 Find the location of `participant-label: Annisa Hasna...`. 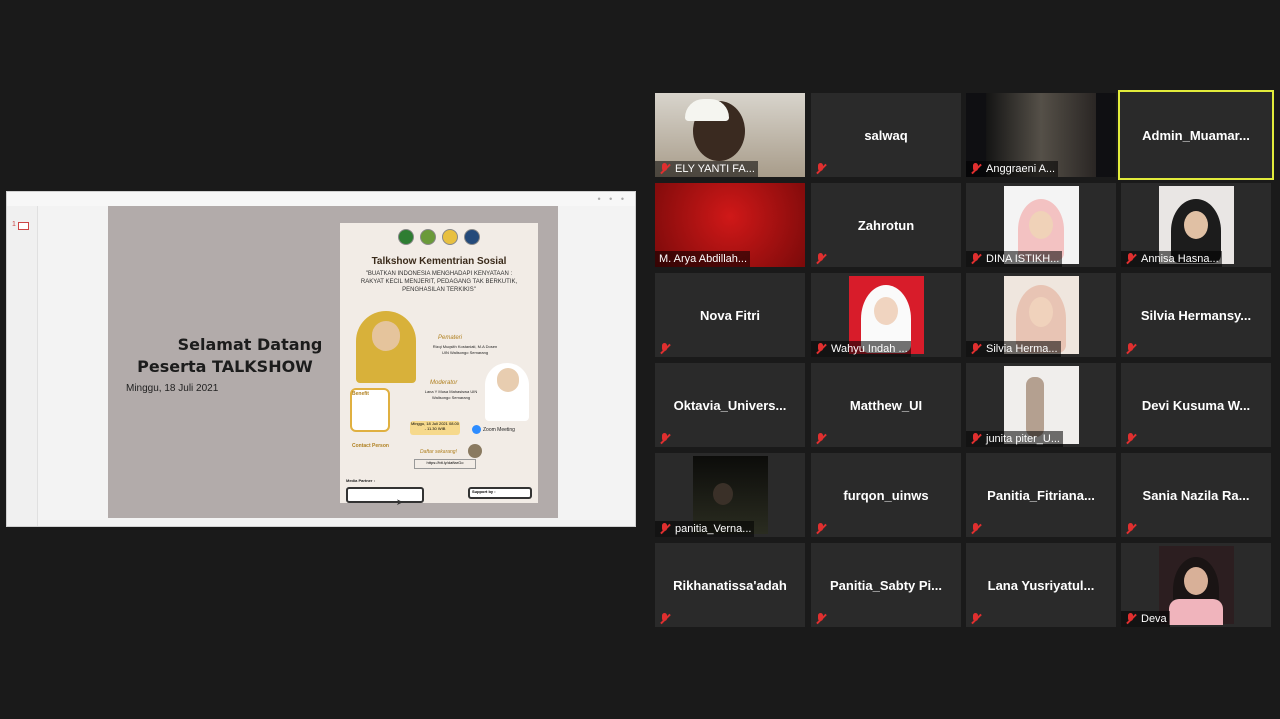

participant-label: Annisa Hasna... is located at coordinates (1171, 259).